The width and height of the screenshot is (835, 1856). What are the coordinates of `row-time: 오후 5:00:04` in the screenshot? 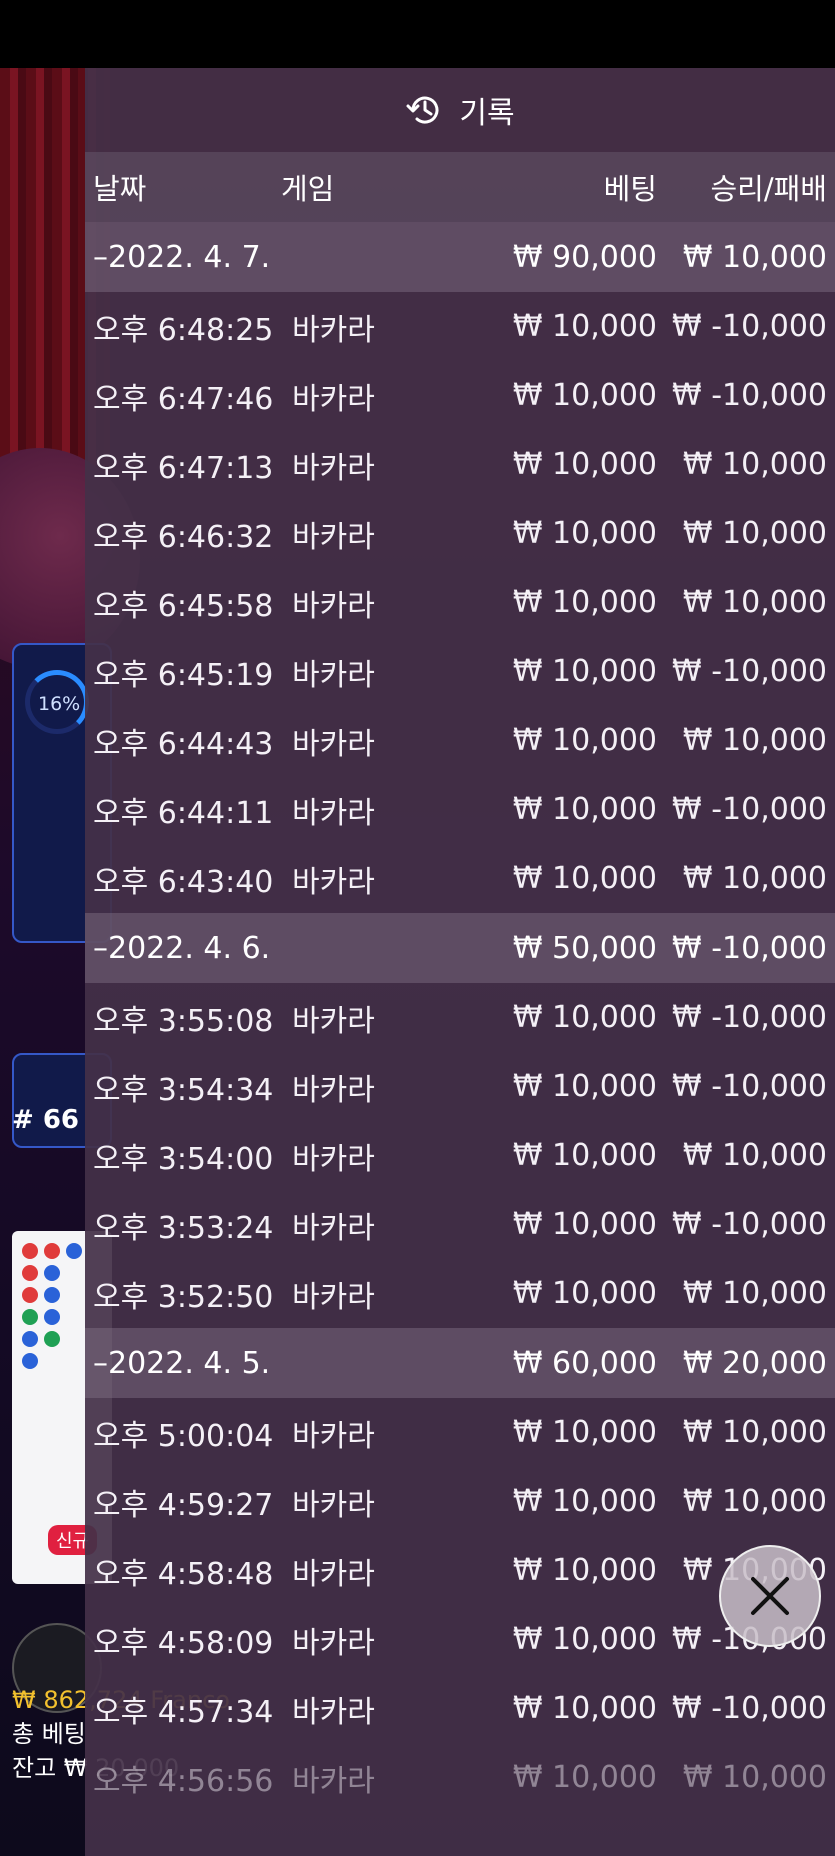 It's located at (183, 1436).